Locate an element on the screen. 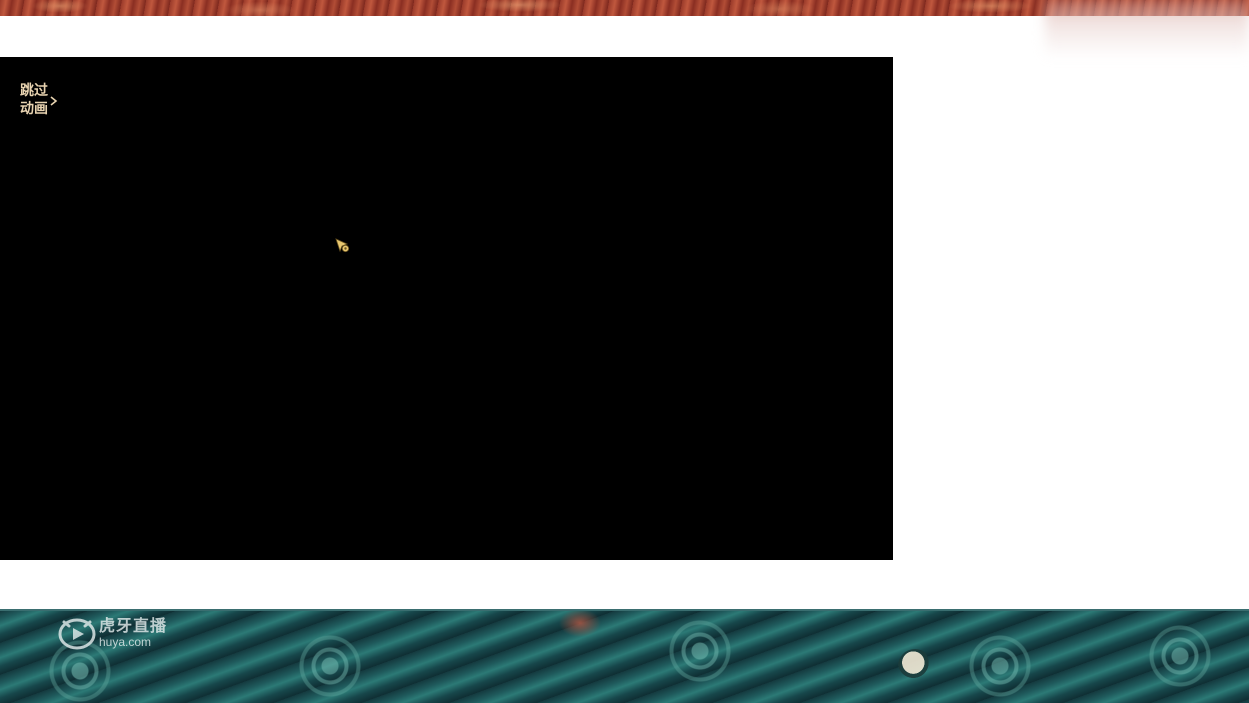 The width and height of the screenshot is (1249, 703). blurred-overlay is located at coordinates (1147, 29).